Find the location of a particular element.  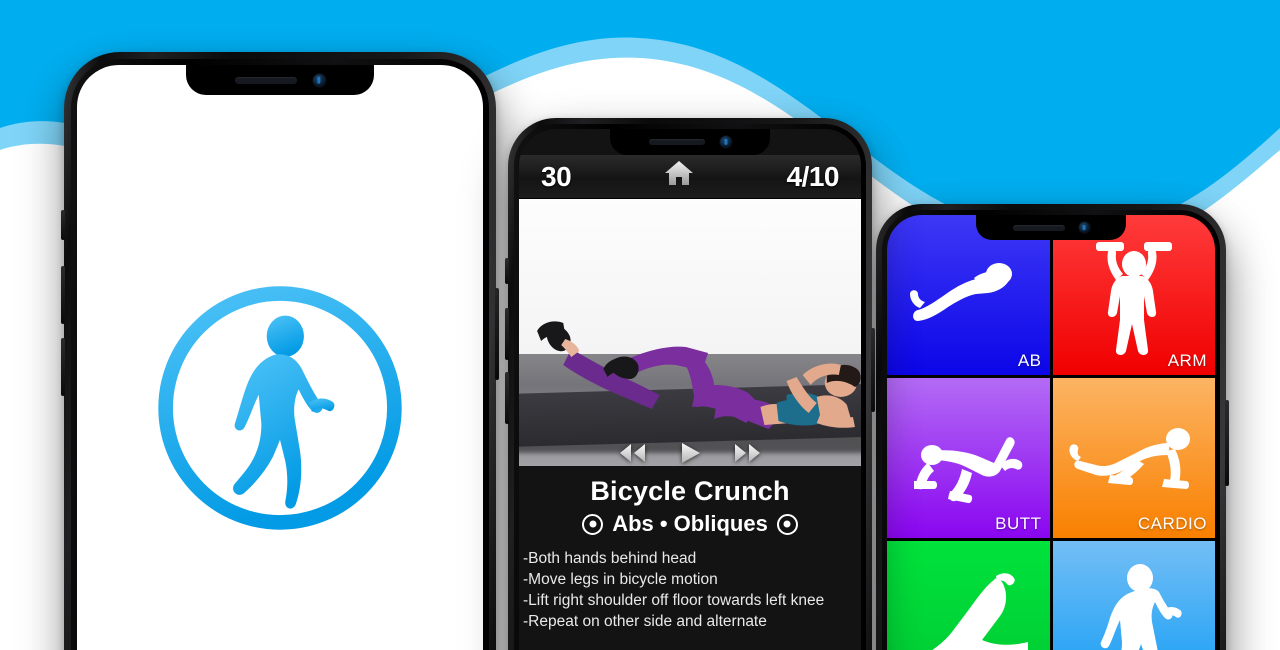

exercise-video is located at coordinates (690, 332).